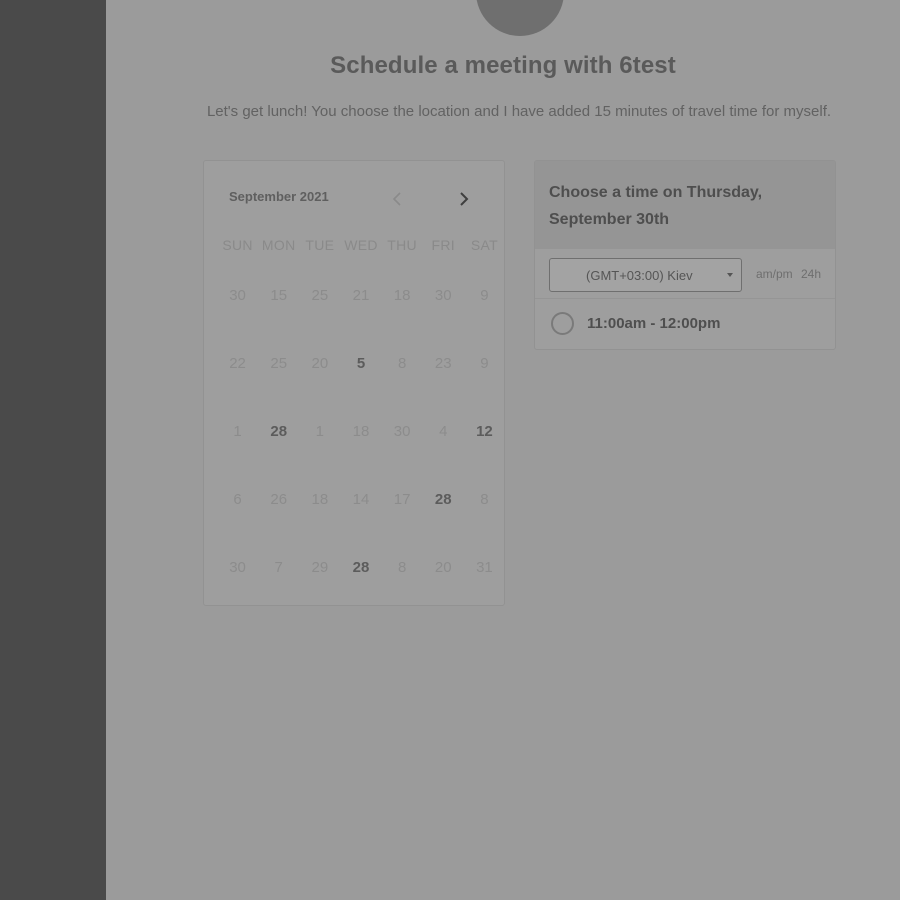 This screenshot has width=900, height=900. I want to click on calendar-day: 31, so click(484, 567).